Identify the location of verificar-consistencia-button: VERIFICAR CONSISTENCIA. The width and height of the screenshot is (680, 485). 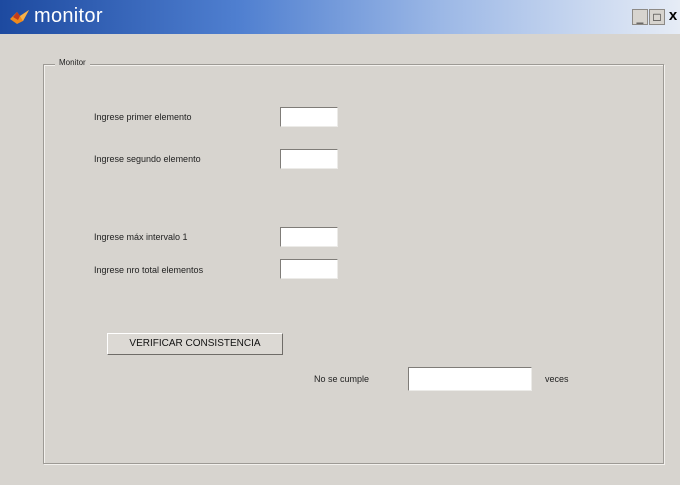
(195, 344).